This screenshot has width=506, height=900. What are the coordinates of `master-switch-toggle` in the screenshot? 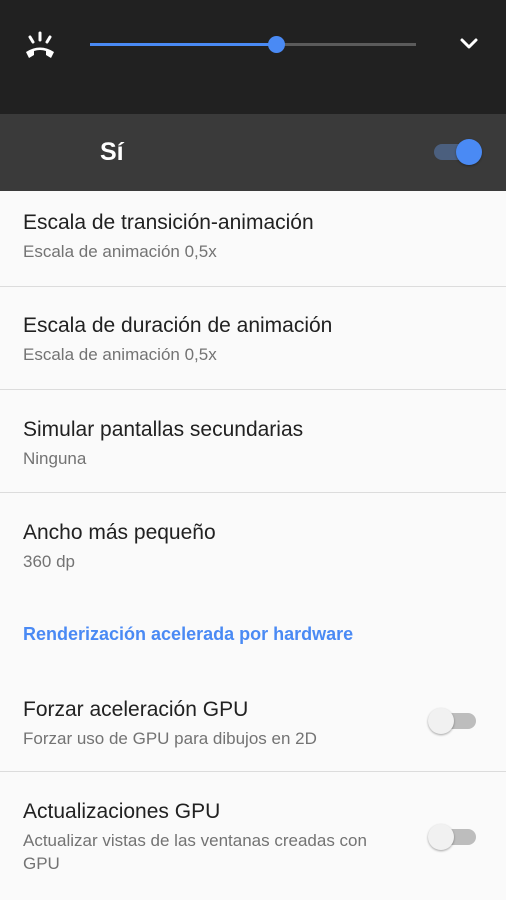 It's located at (458, 152).